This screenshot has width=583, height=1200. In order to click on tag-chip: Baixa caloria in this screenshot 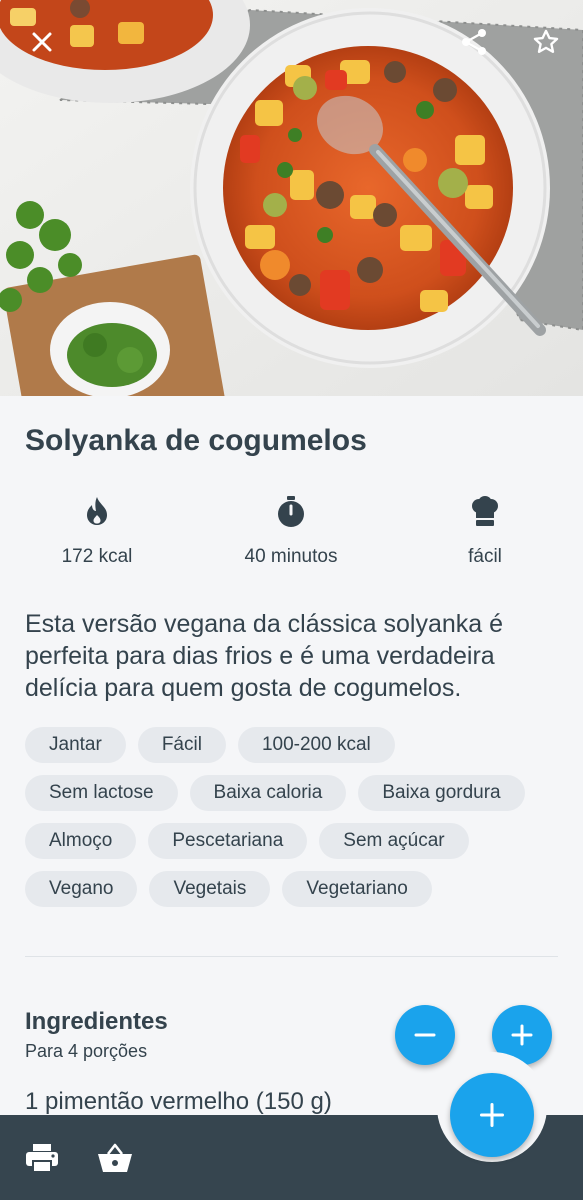, I will do `click(268, 793)`.